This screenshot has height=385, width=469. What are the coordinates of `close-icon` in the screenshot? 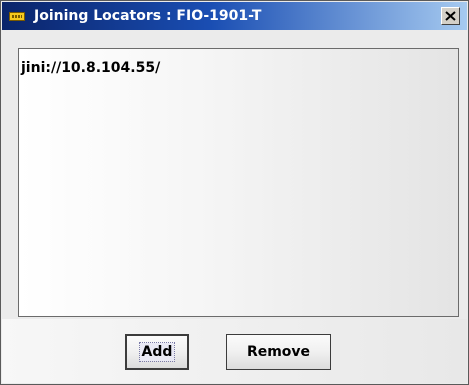 It's located at (450, 16).